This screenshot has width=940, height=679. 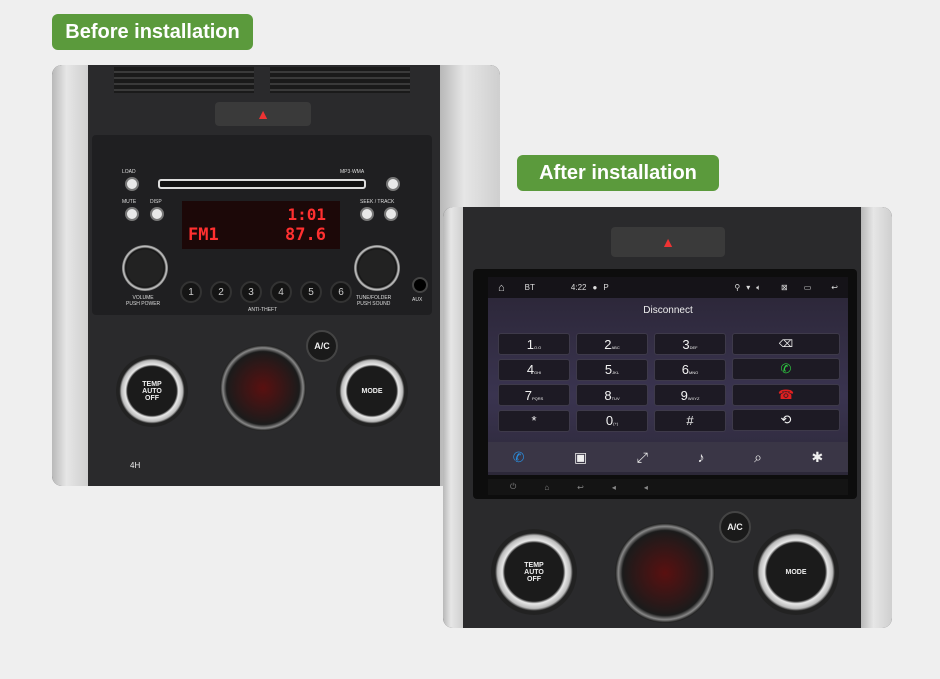 What do you see at coordinates (501, 288) in the screenshot?
I see `home-icon: ⌂` at bounding box center [501, 288].